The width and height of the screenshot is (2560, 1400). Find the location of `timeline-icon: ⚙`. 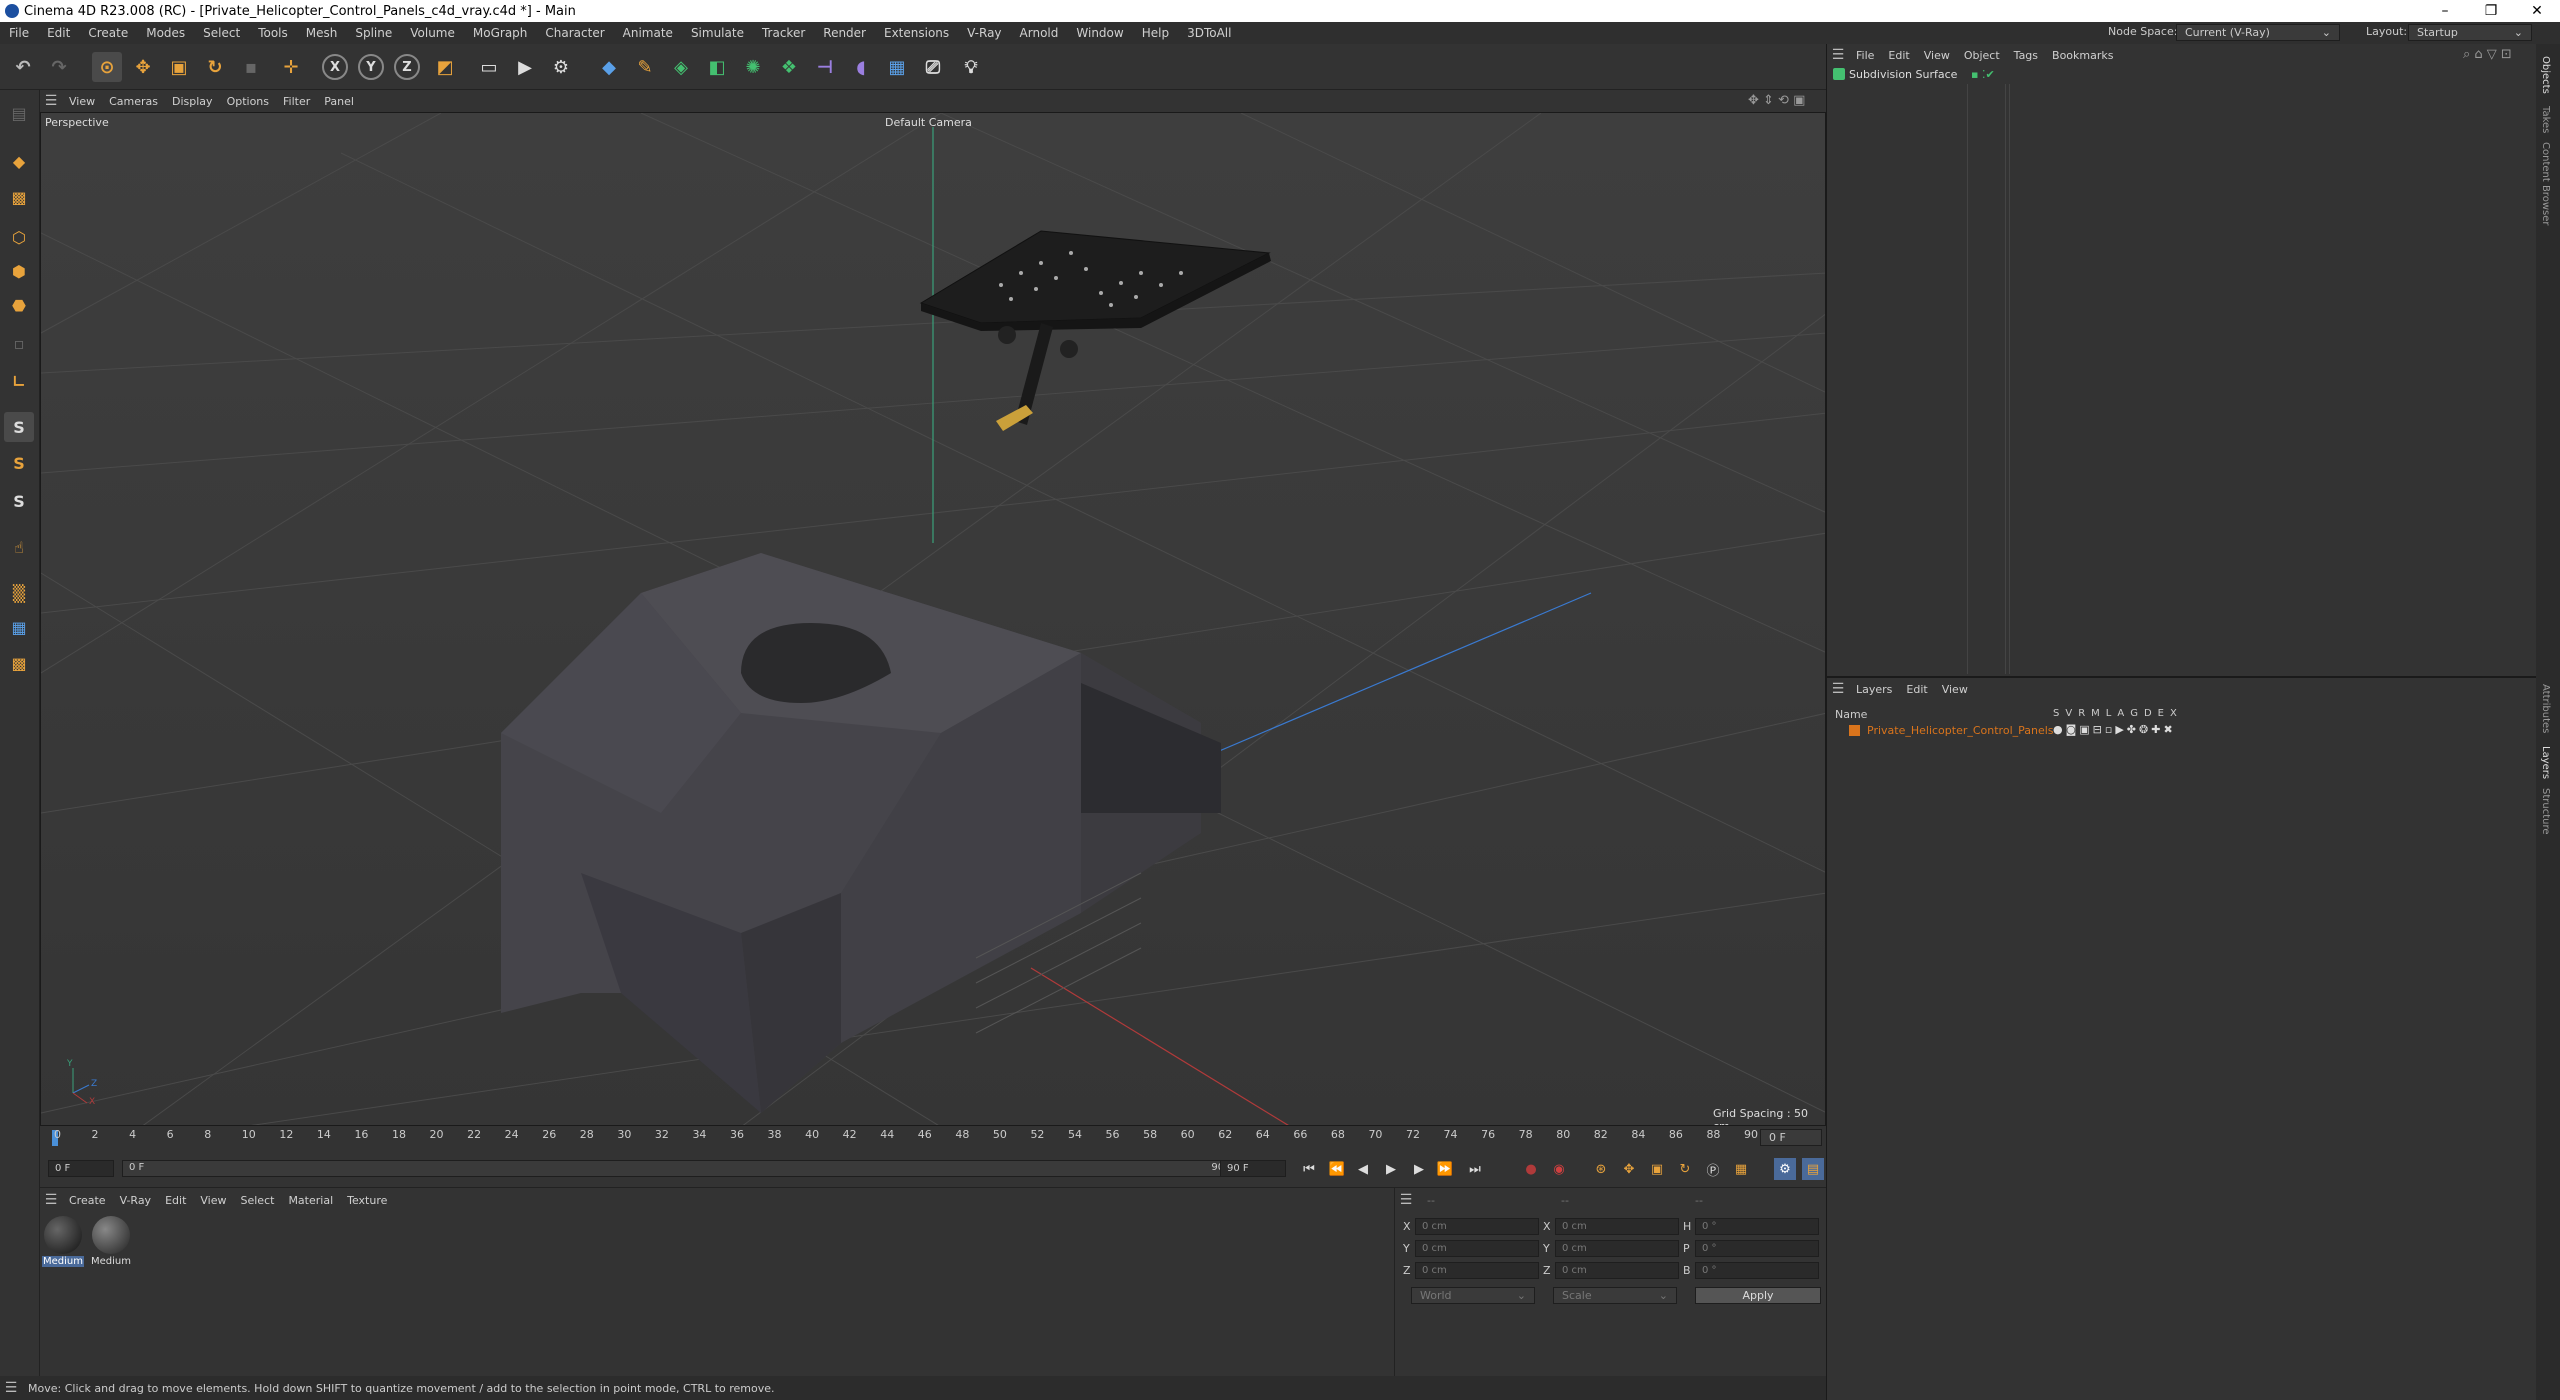

timeline-icon: ⚙ is located at coordinates (1785, 1169).